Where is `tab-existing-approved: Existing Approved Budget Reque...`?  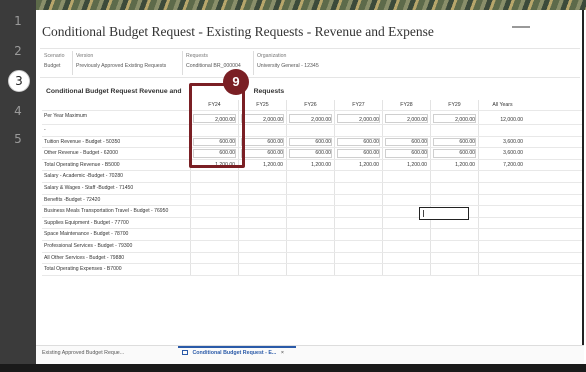
tab-existing-approved: Existing Approved Budget Reque... is located at coordinates (83, 353).